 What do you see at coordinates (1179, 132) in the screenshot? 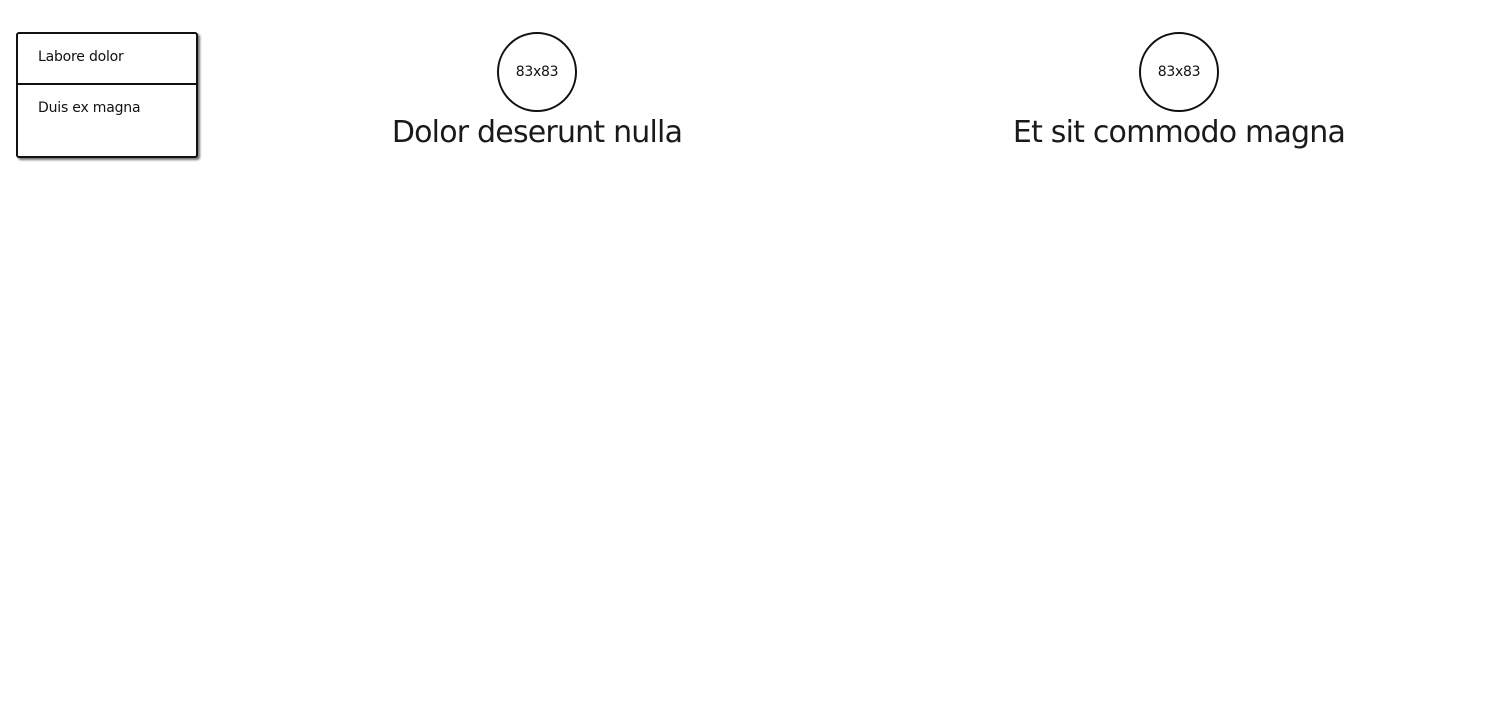
I see `card-title: Et sit commodo magna` at bounding box center [1179, 132].